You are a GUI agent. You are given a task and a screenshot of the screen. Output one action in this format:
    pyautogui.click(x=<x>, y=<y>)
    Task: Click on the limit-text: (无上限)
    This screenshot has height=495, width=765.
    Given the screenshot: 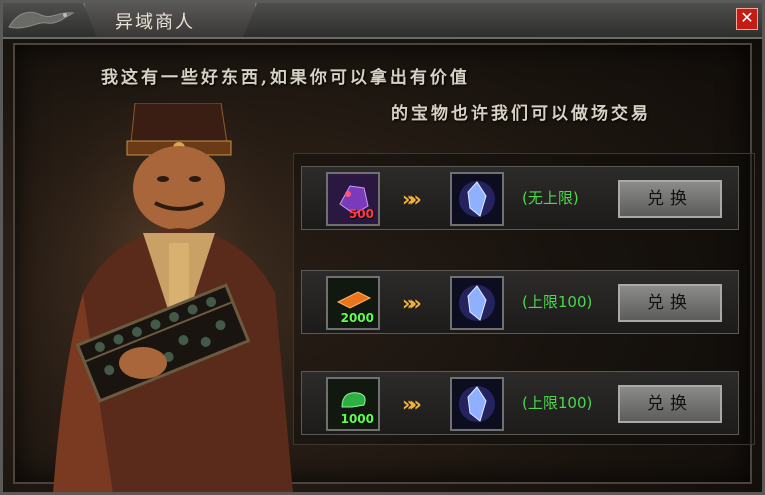 What is the action you would take?
    pyautogui.click(x=550, y=198)
    